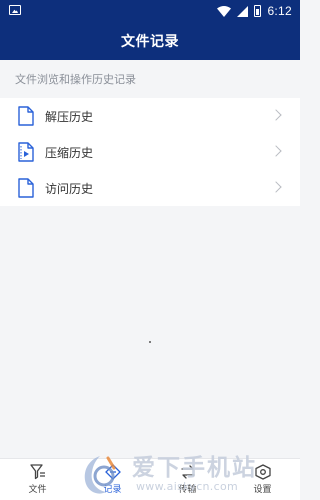 This screenshot has height=500, width=320. I want to click on status-bar: 6:12, so click(150, 11).